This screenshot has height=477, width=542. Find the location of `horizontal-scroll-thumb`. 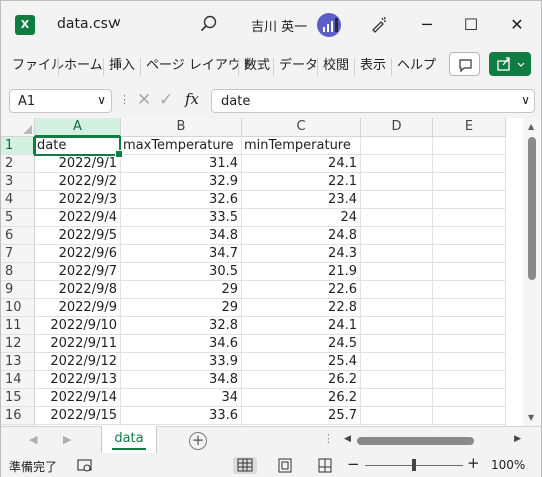

horizontal-scroll-thumb is located at coordinates (415, 441).